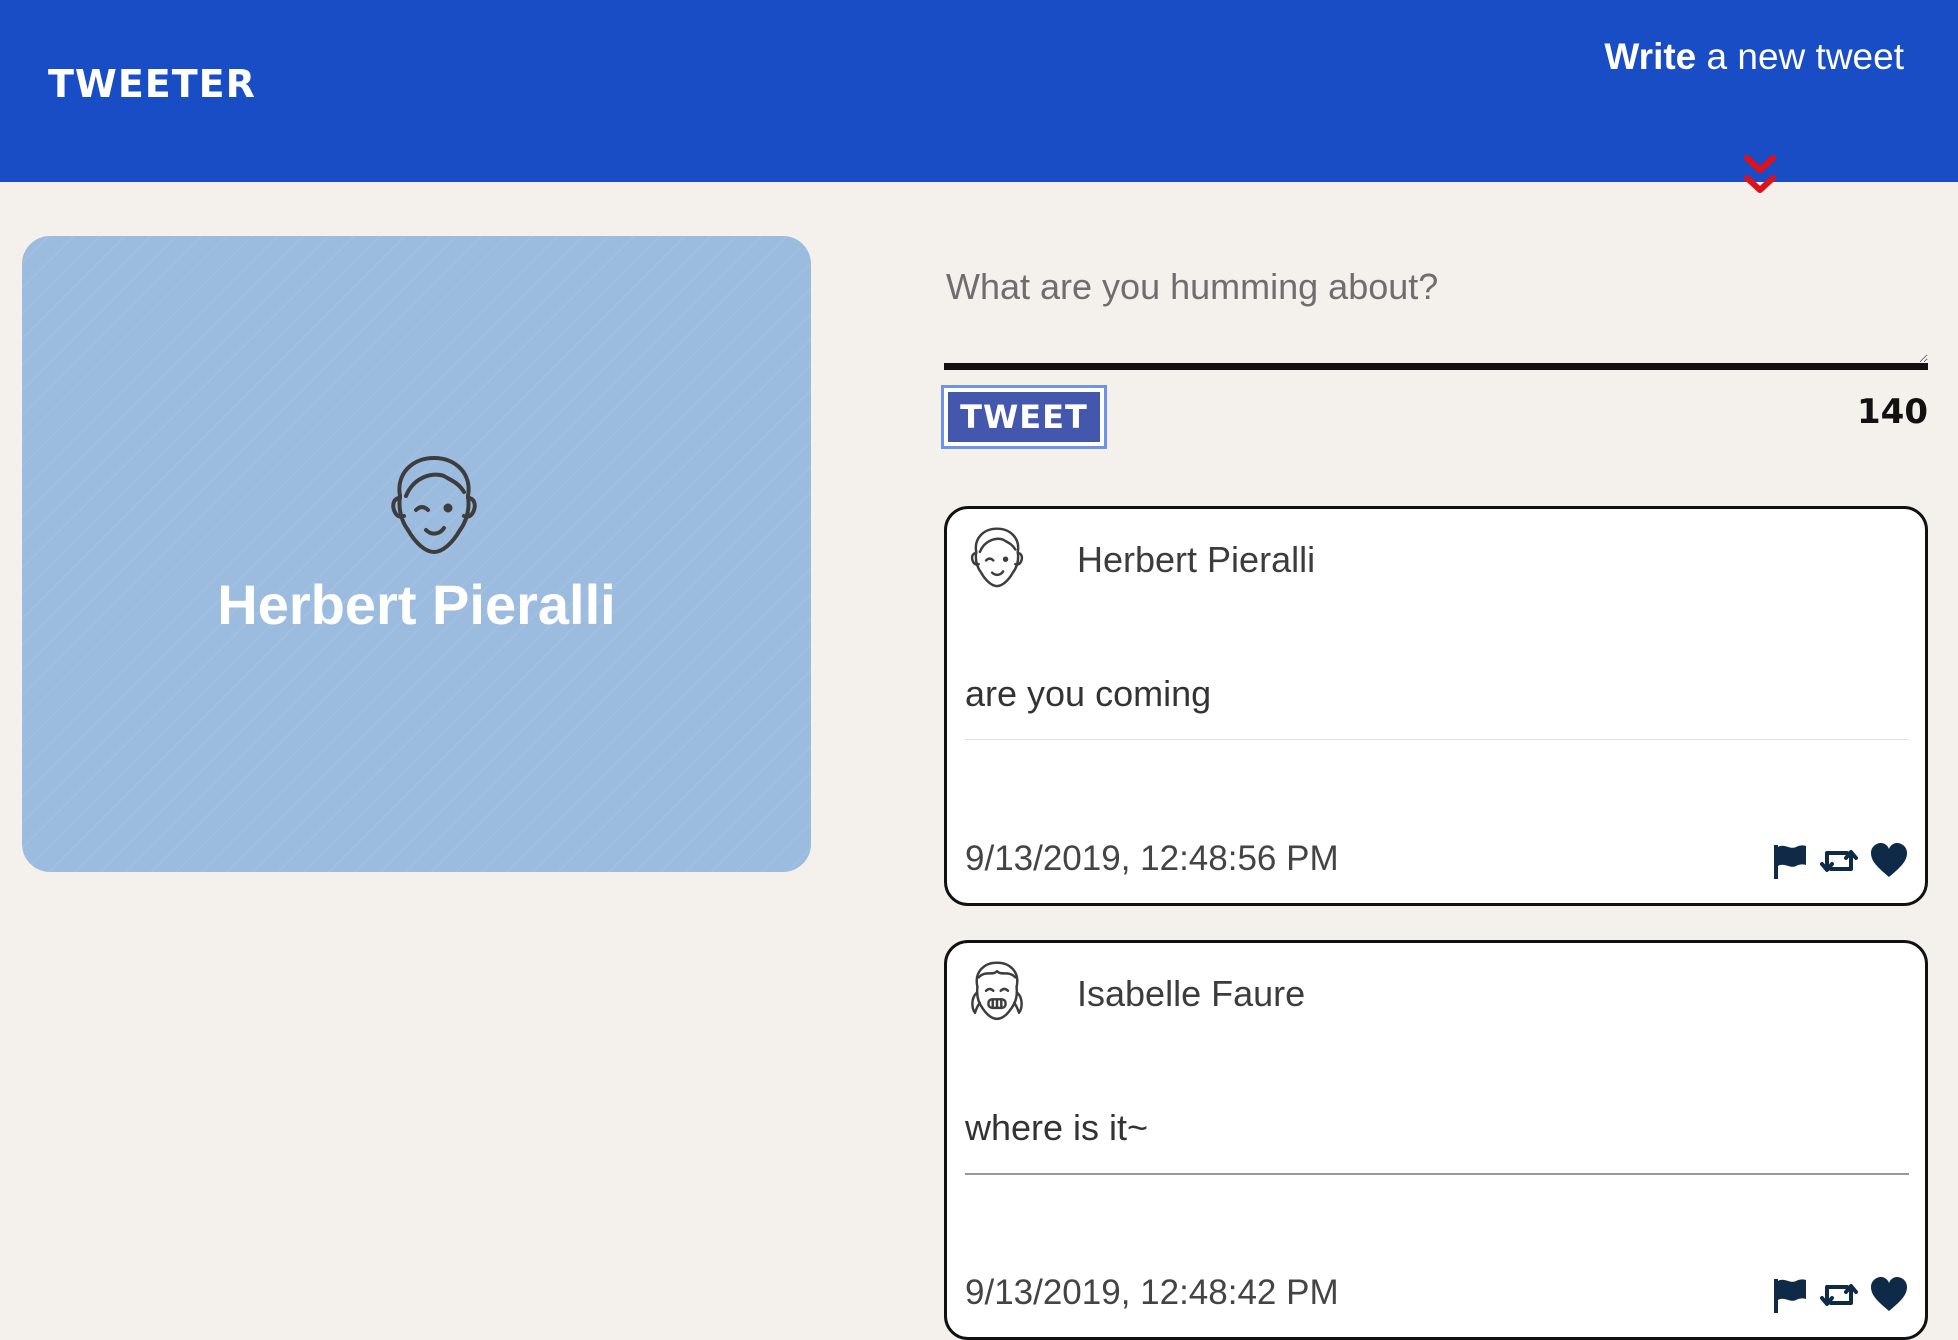  What do you see at coordinates (152, 84) in the screenshot?
I see `brand-logo: TWEETER` at bounding box center [152, 84].